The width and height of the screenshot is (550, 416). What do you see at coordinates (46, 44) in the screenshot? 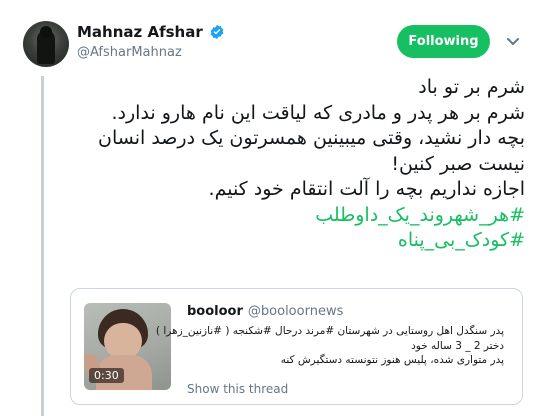
I see `author-avatar` at bounding box center [46, 44].